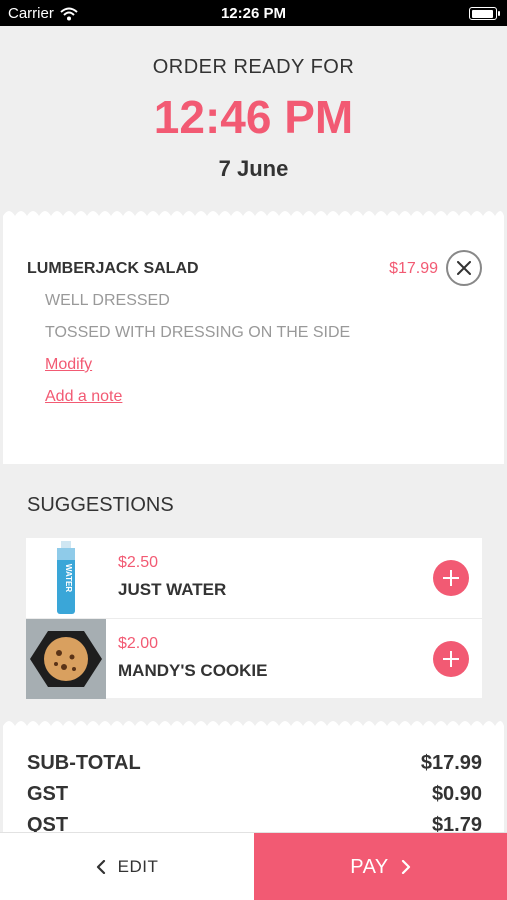 The width and height of the screenshot is (507, 900). Describe the element at coordinates (254, 658) in the screenshot. I see `suggestion-item: $2.00 MANDY'S COOKIE` at that location.